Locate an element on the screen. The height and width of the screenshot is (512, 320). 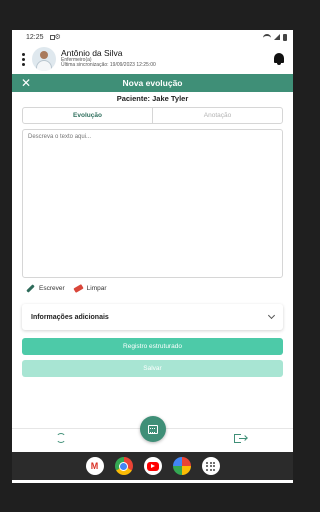
page-title: Nova evolução is located at coordinates (152, 83).